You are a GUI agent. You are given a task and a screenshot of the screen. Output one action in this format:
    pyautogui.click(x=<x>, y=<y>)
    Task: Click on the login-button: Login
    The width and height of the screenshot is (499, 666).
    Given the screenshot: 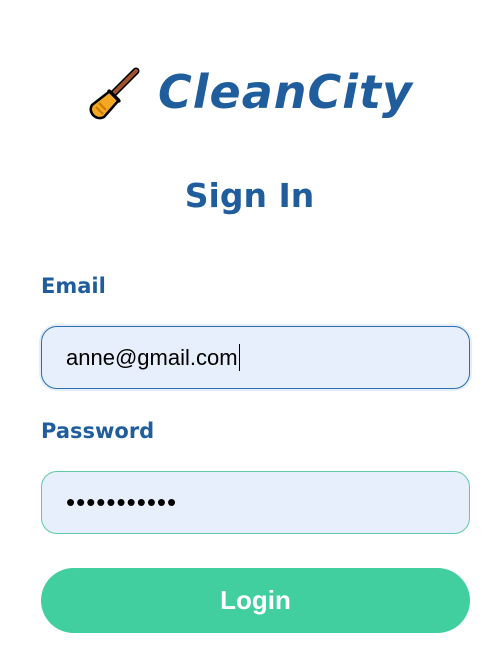 What is the action you would take?
    pyautogui.click(x=255, y=600)
    